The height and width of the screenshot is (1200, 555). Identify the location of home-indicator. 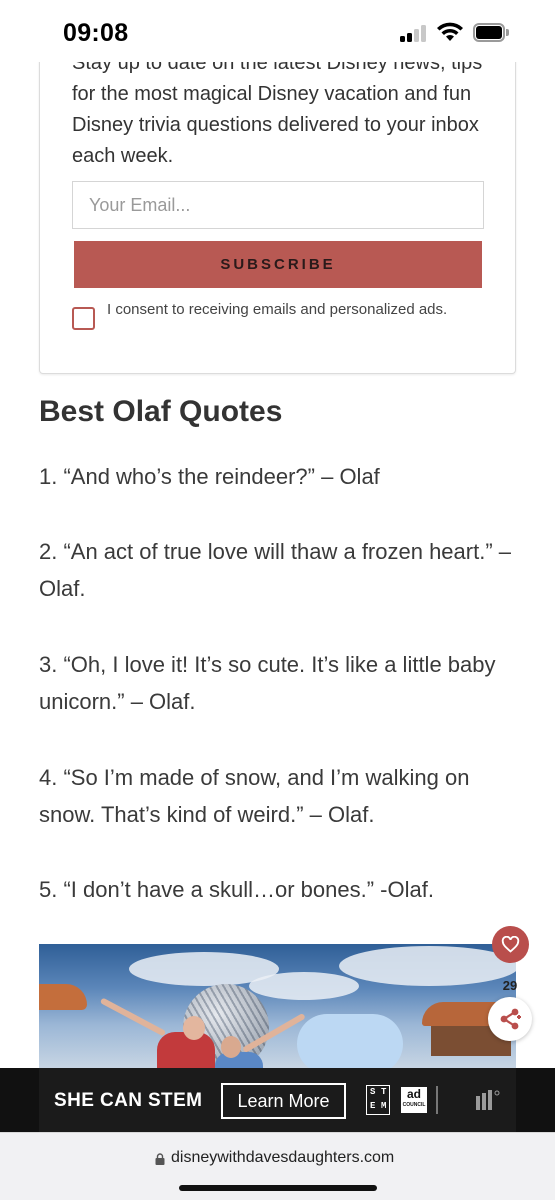
(278, 1188).